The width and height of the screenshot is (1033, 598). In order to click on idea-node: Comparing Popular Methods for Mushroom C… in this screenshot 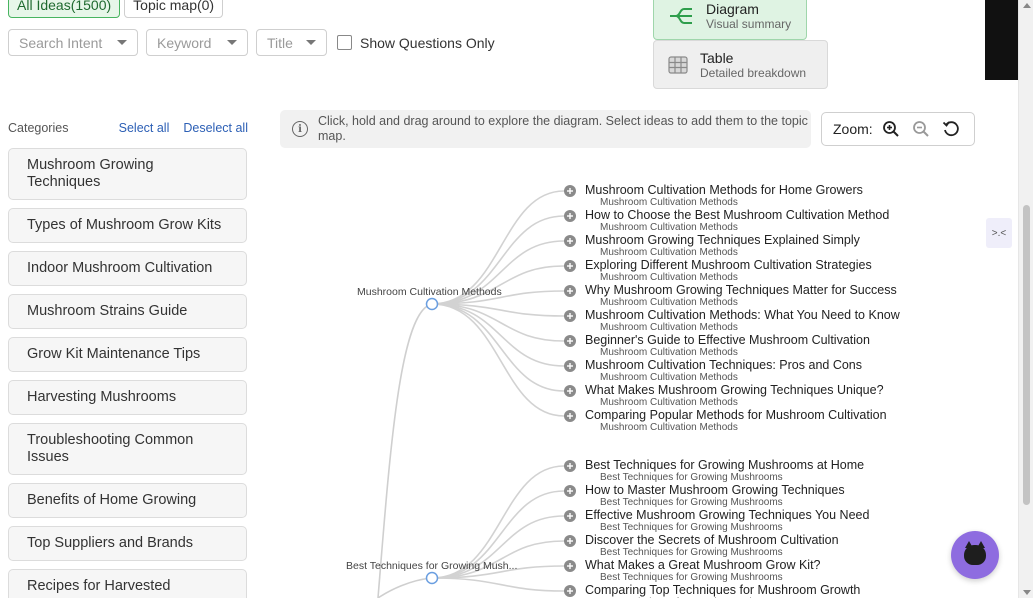, I will do `click(736, 421)`.